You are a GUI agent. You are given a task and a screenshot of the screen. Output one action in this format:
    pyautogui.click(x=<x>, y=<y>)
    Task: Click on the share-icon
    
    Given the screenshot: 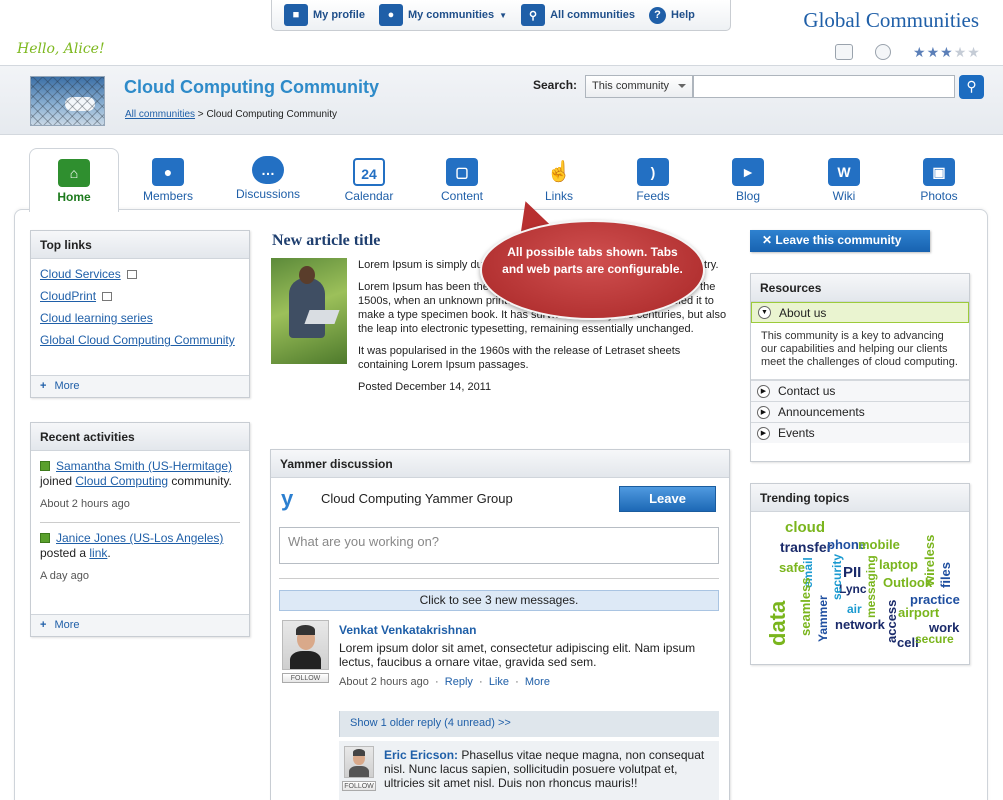 What is the action you would take?
    pyautogui.click(x=844, y=52)
    